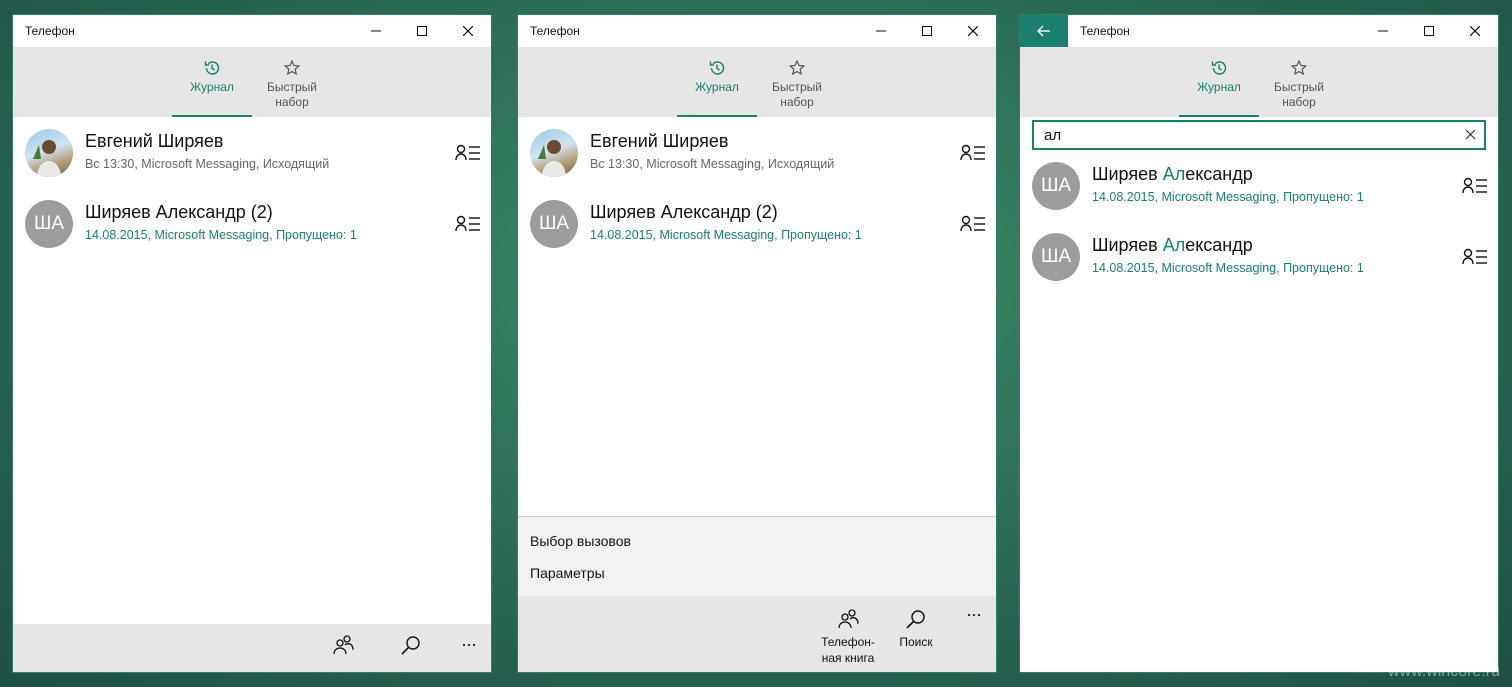 This screenshot has width=1512, height=687. Describe the element at coordinates (1470, 134) in the screenshot. I see `clear-icon` at that location.